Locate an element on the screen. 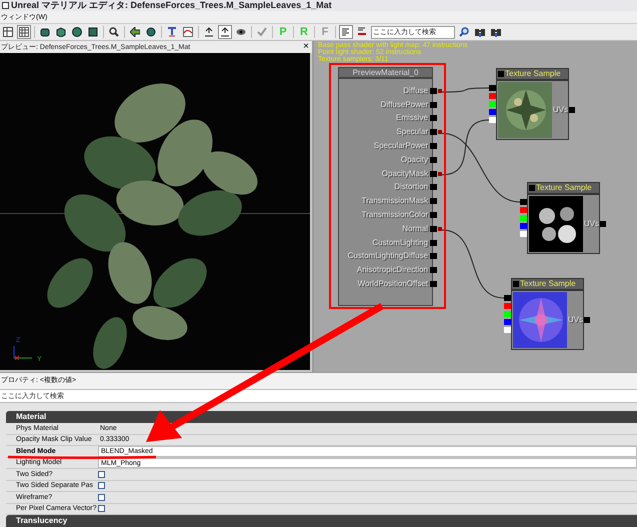  pin-label: Specular is located at coordinates (412, 132).